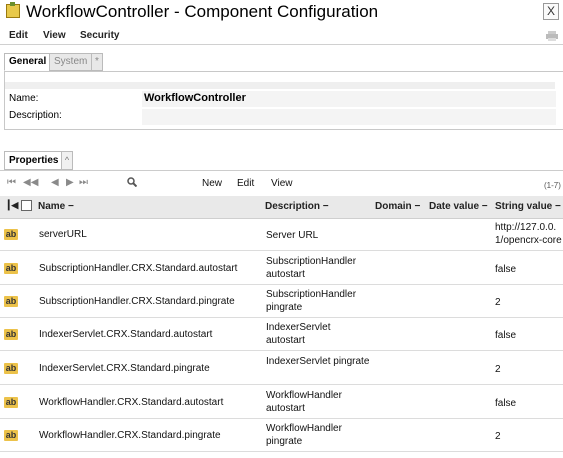  What do you see at coordinates (18, 35) in the screenshot?
I see `menu-edit: Edit` at bounding box center [18, 35].